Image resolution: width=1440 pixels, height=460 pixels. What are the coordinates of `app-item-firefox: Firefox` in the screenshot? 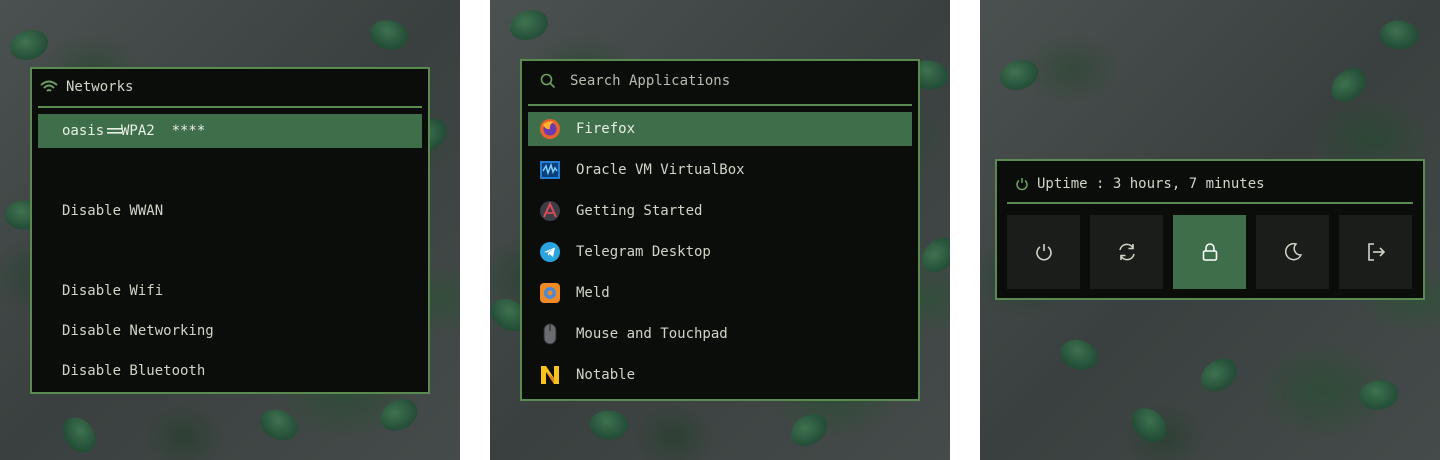 It's located at (720, 129).